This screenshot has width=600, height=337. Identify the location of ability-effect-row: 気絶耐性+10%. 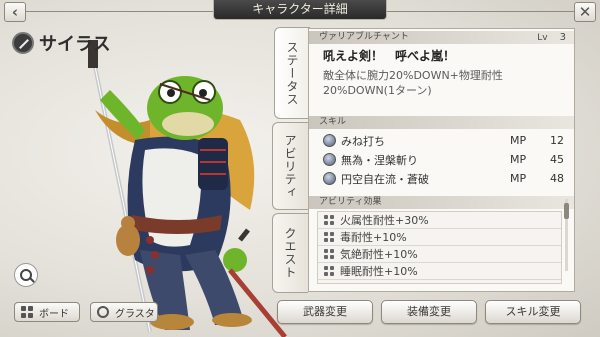
(439, 254).